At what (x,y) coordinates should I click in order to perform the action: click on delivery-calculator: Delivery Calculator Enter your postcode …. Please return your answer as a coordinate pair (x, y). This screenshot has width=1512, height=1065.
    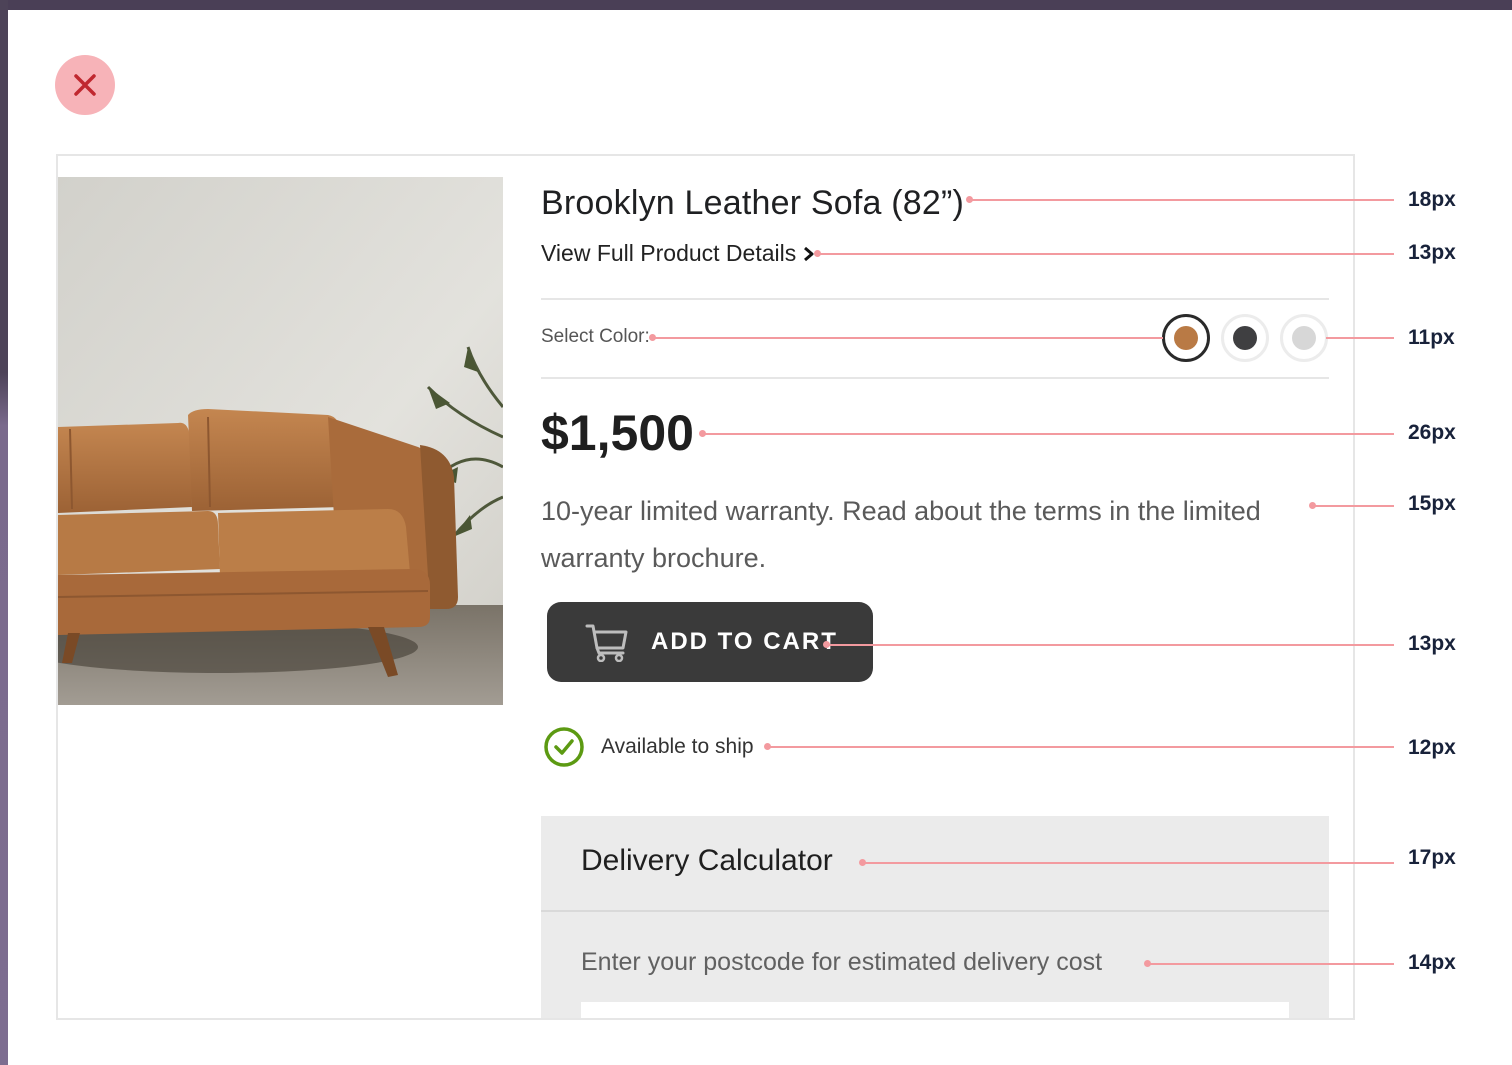
    Looking at the image, I should click on (935, 917).